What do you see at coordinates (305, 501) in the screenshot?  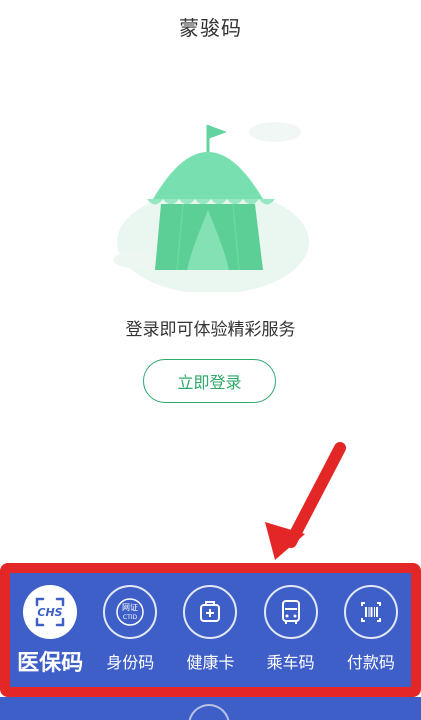 I see `red-arrow-annotation` at bounding box center [305, 501].